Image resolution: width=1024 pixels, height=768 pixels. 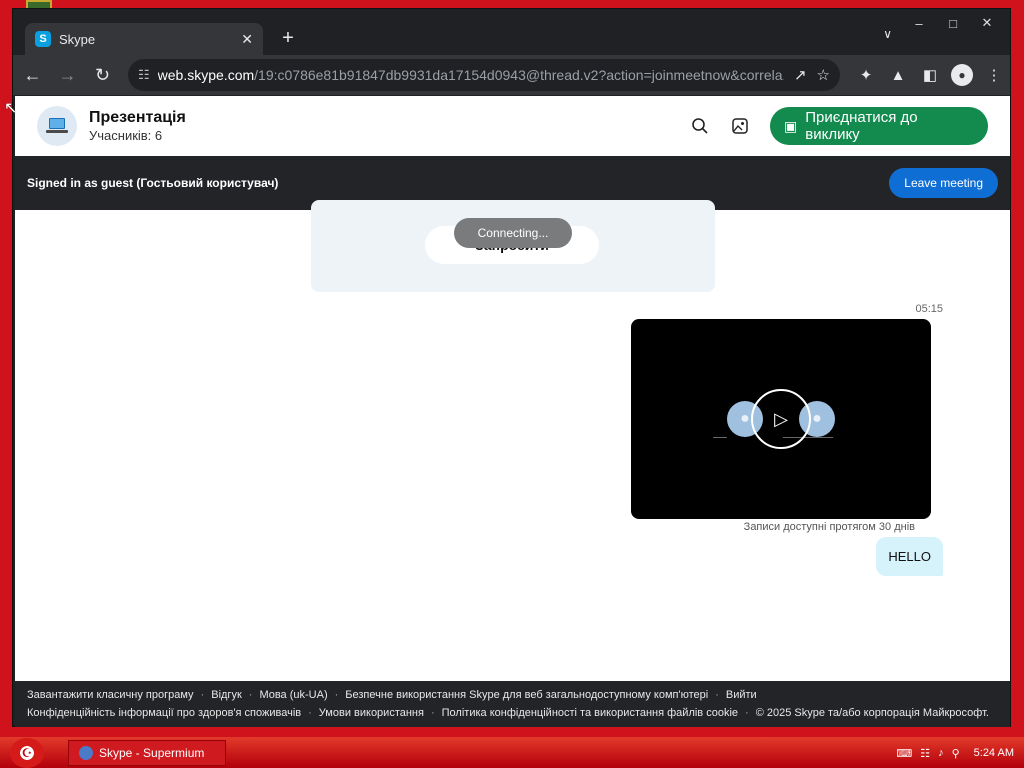 I want to click on start-button: ☪, so click(x=27, y=753).